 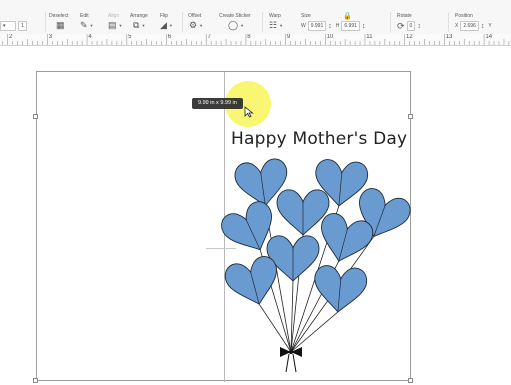 What do you see at coordinates (319, 139) in the screenshot?
I see `card-title-text: Happy Mother's Day` at bounding box center [319, 139].